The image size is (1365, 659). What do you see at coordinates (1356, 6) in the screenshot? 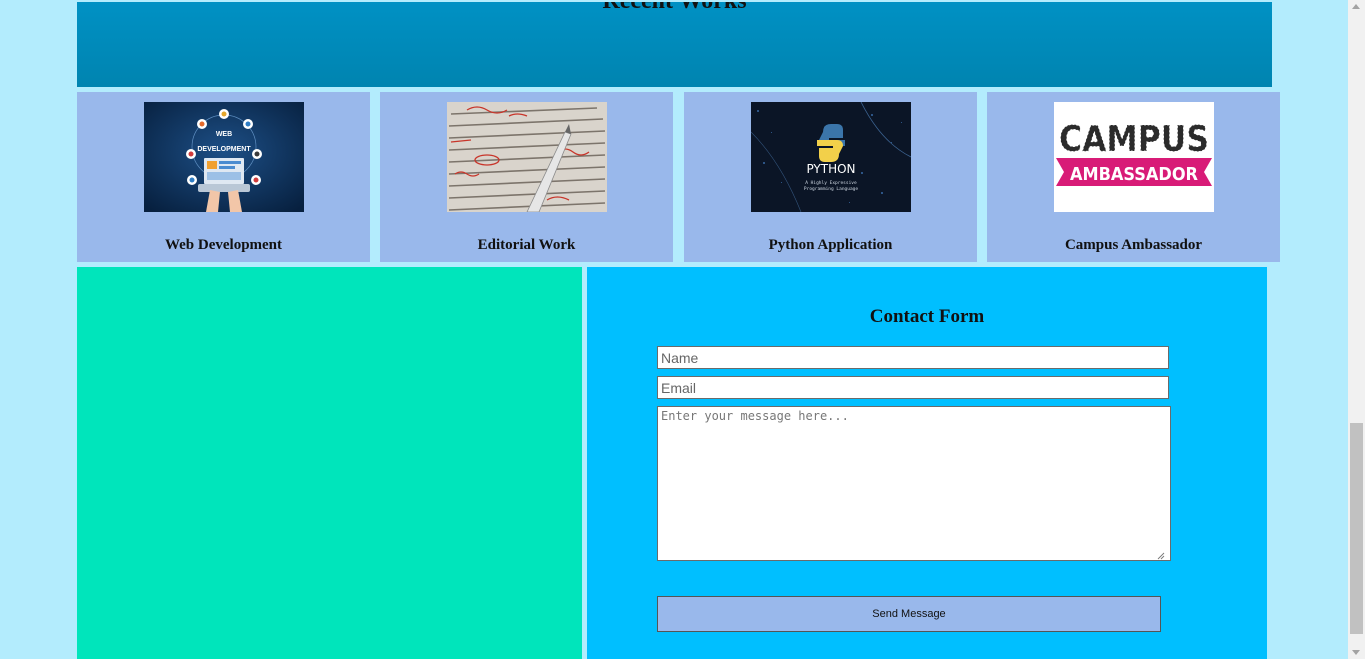
I see `scroll-up-arrow-icon` at bounding box center [1356, 6].